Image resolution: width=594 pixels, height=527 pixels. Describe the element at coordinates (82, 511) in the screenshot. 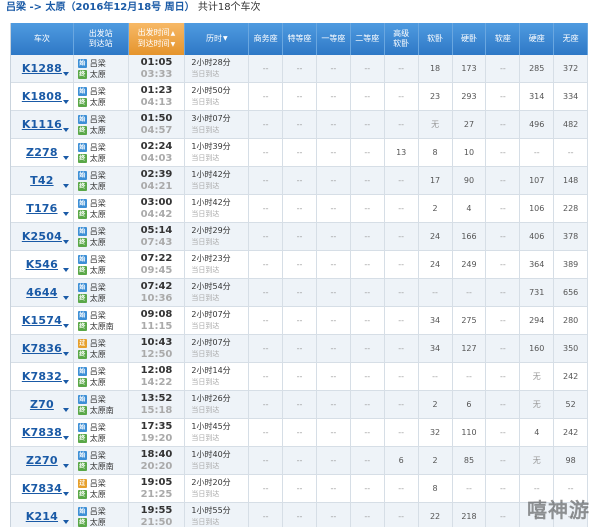

I see `start-station-icon: 始` at that location.